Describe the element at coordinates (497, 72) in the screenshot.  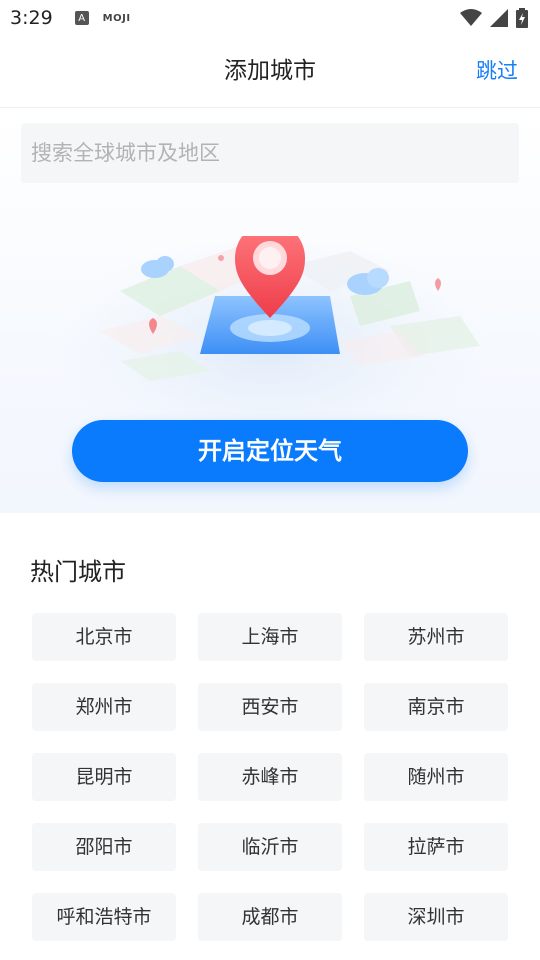
I see `skip-button: 跳过` at that location.